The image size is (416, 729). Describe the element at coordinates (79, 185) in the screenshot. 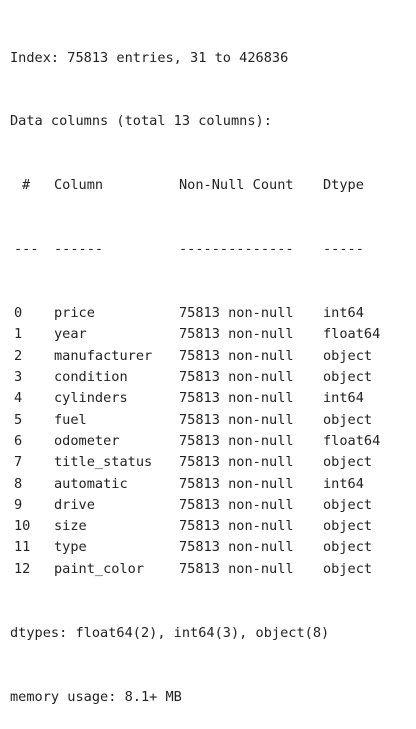

I see `header-column: Column` at that location.